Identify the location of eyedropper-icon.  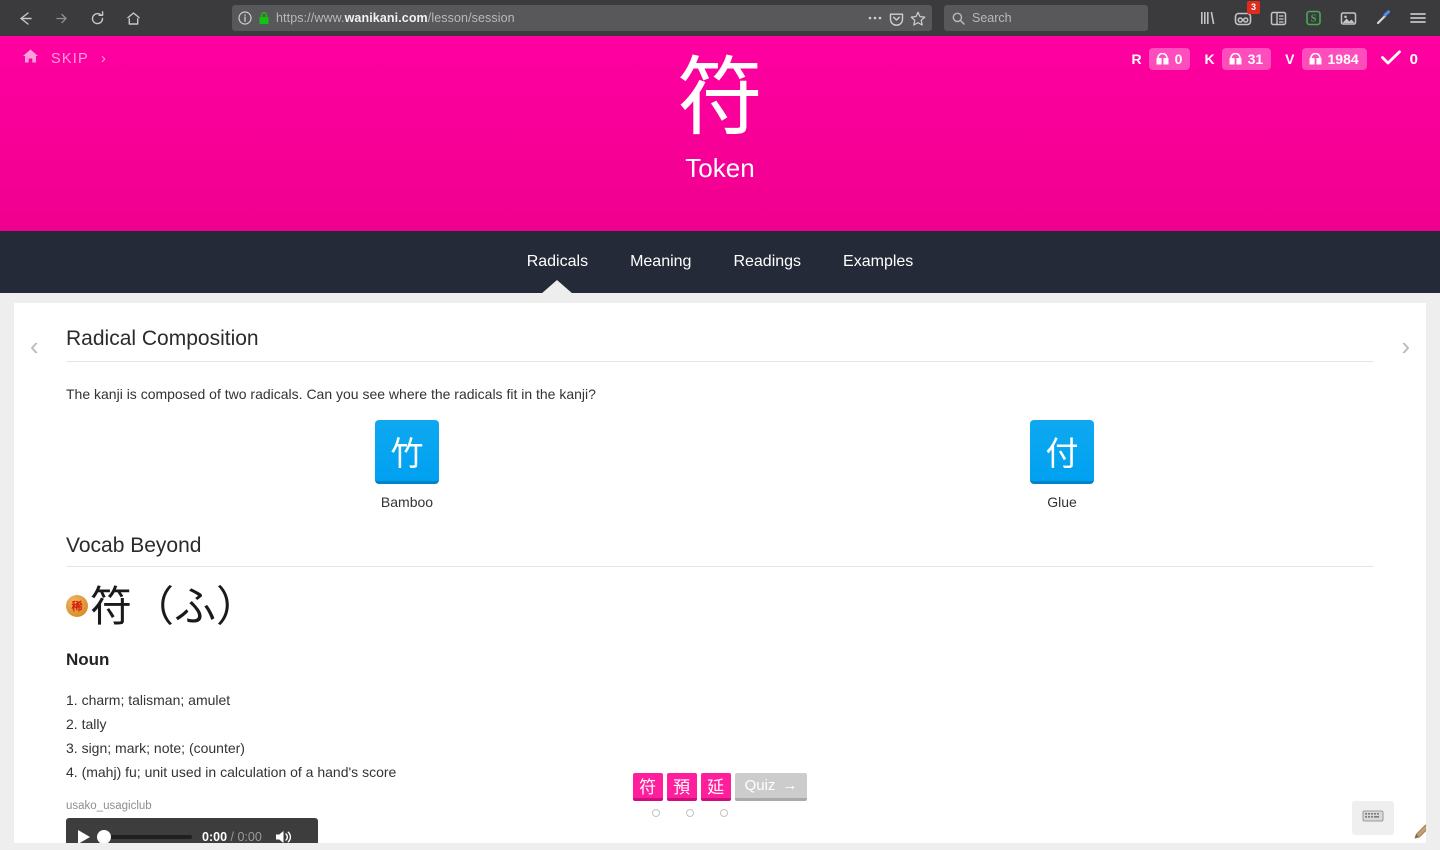
(1383, 18).